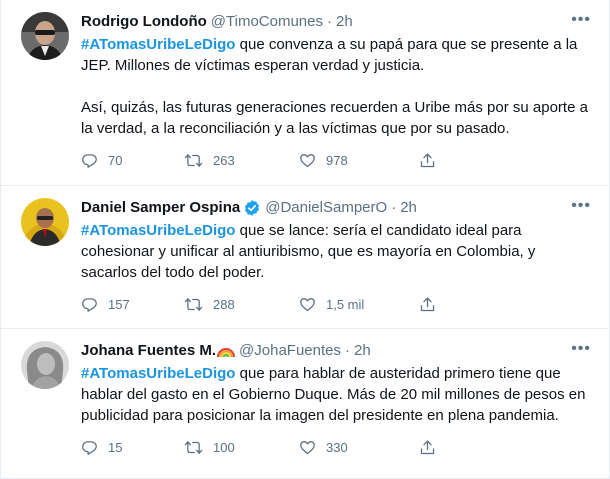  I want to click on reply-button: 15, so click(132, 447).